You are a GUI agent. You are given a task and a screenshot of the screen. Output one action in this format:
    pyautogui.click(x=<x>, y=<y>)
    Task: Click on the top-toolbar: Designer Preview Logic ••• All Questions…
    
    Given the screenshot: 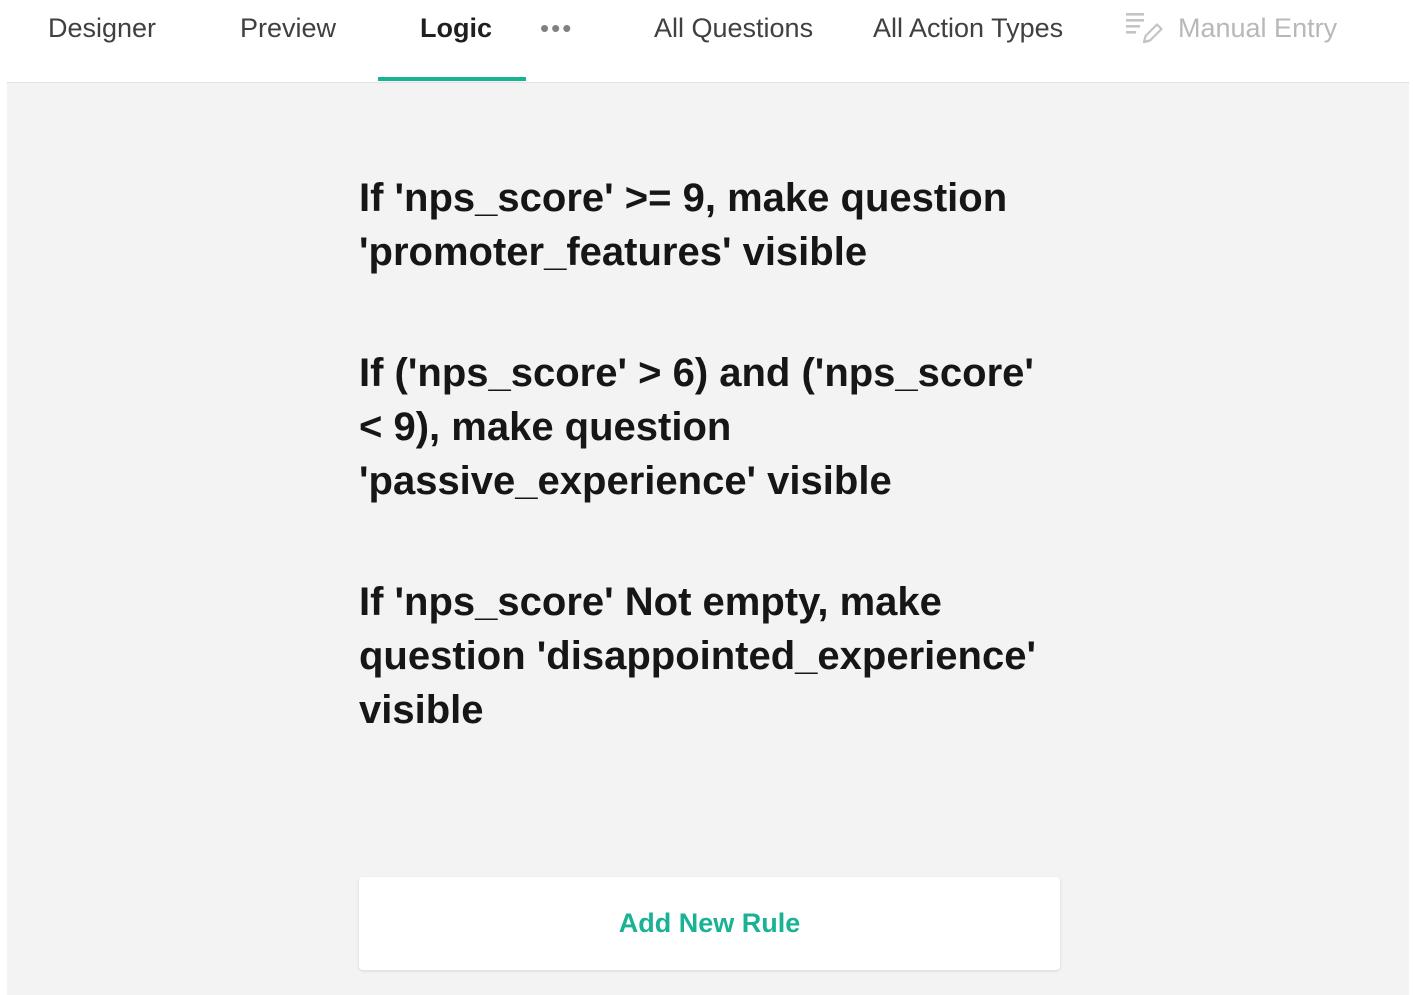 What is the action you would take?
    pyautogui.click(x=706, y=40)
    